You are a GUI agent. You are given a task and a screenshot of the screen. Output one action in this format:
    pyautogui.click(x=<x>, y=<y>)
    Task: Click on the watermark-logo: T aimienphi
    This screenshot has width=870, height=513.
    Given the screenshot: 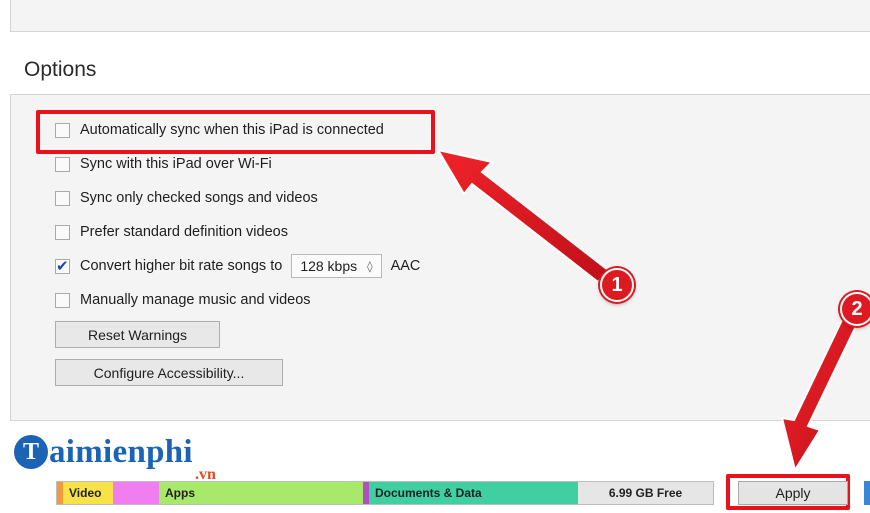 What is the action you would take?
    pyautogui.click(x=103, y=452)
    